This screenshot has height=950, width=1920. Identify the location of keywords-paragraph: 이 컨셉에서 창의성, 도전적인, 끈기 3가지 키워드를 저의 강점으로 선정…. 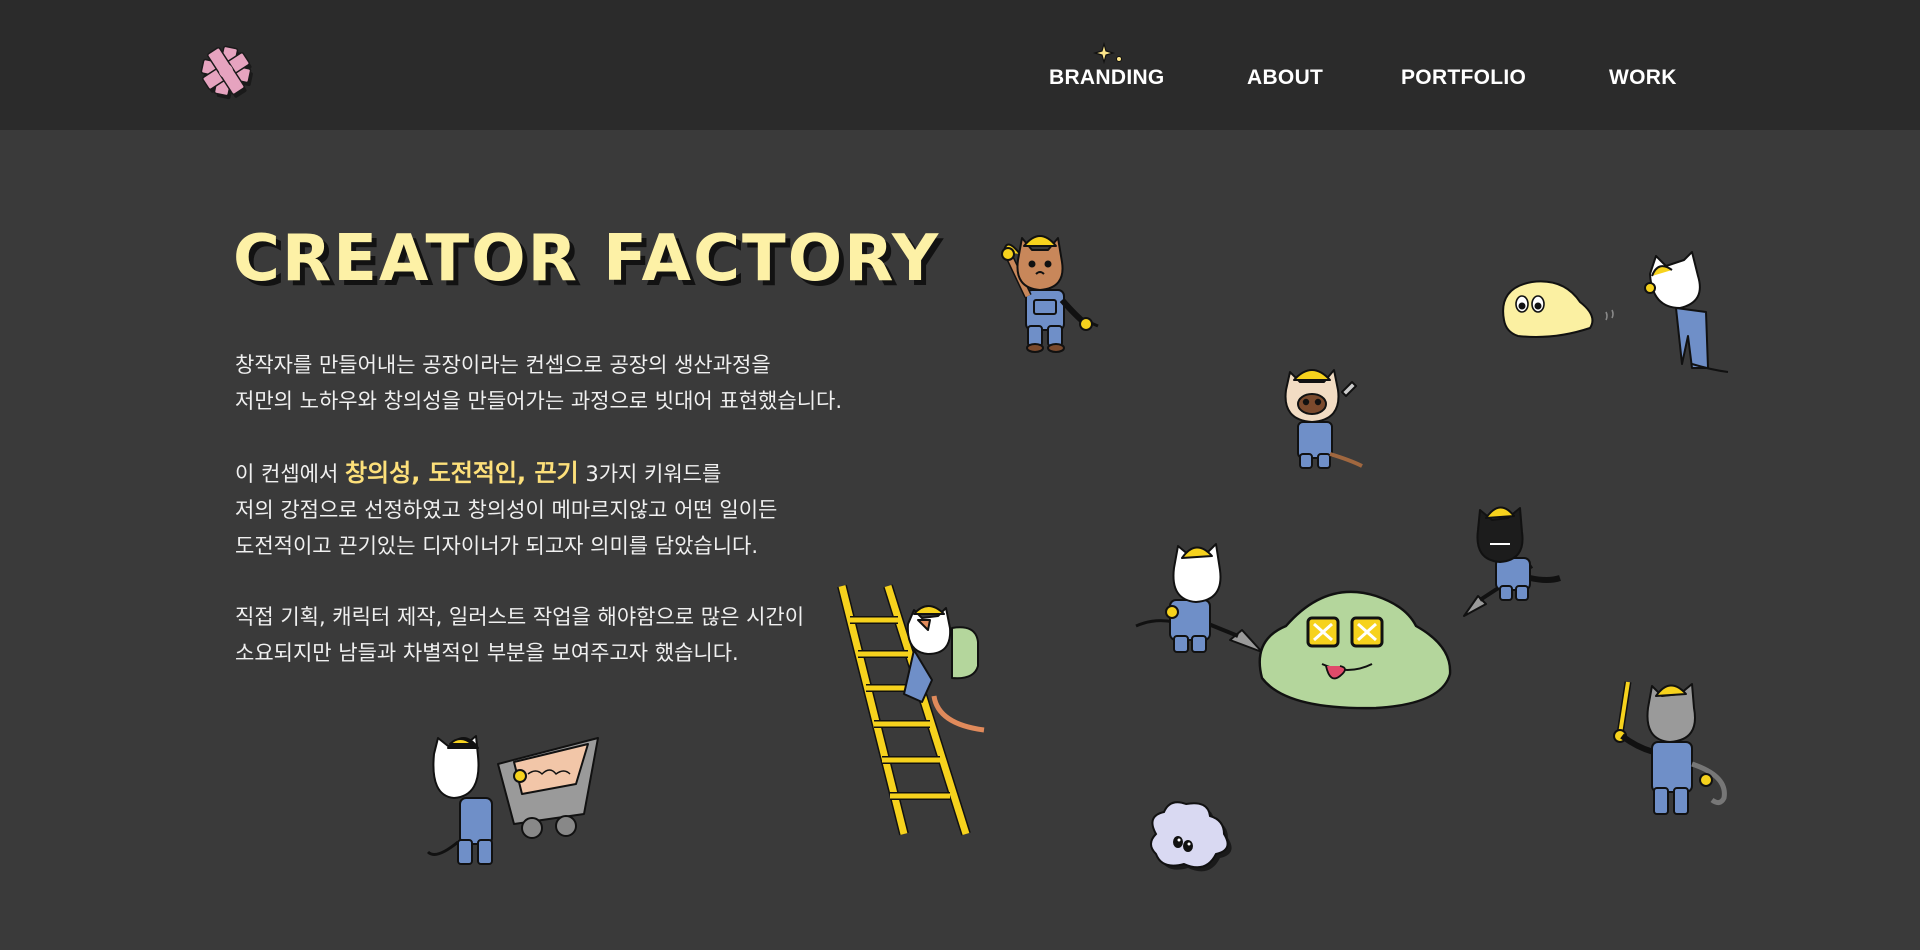
(506, 509).